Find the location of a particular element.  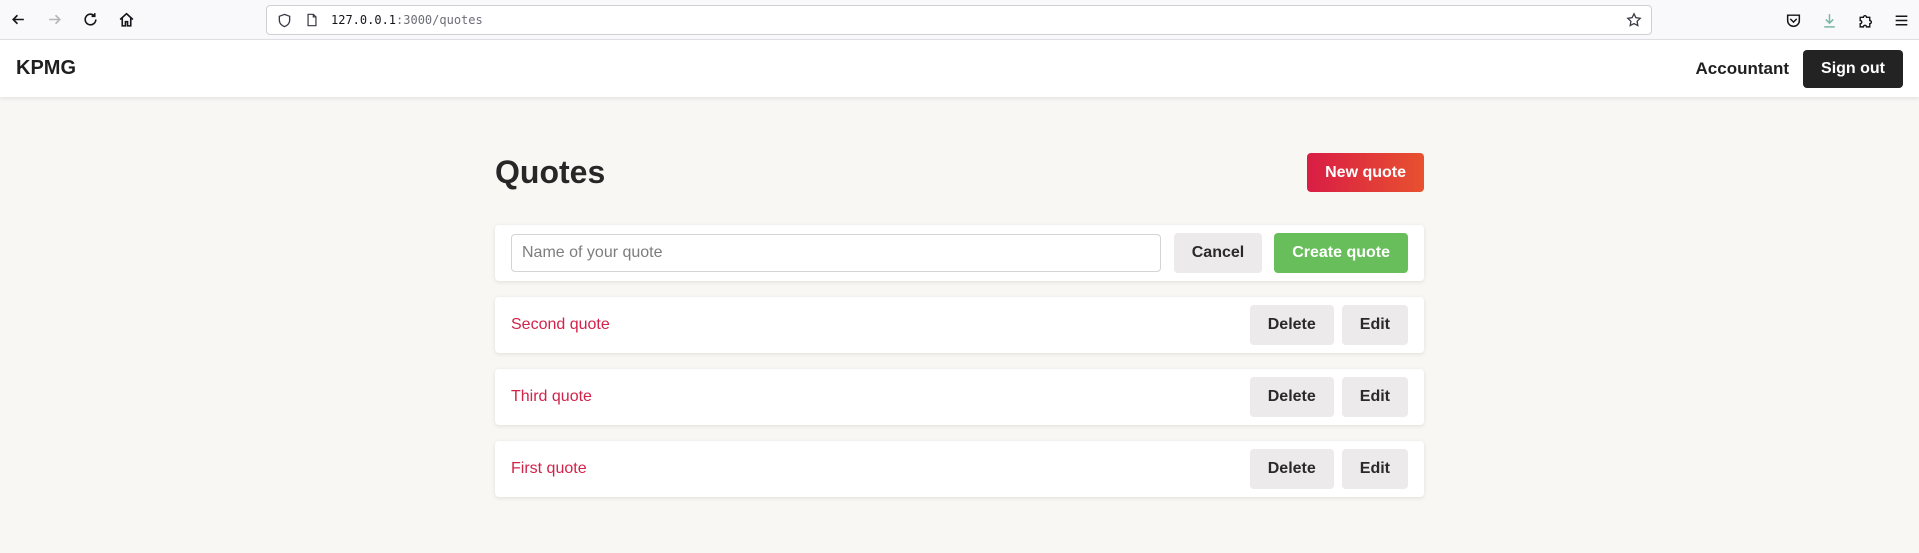

puzzle-icon is located at coordinates (1865, 21).